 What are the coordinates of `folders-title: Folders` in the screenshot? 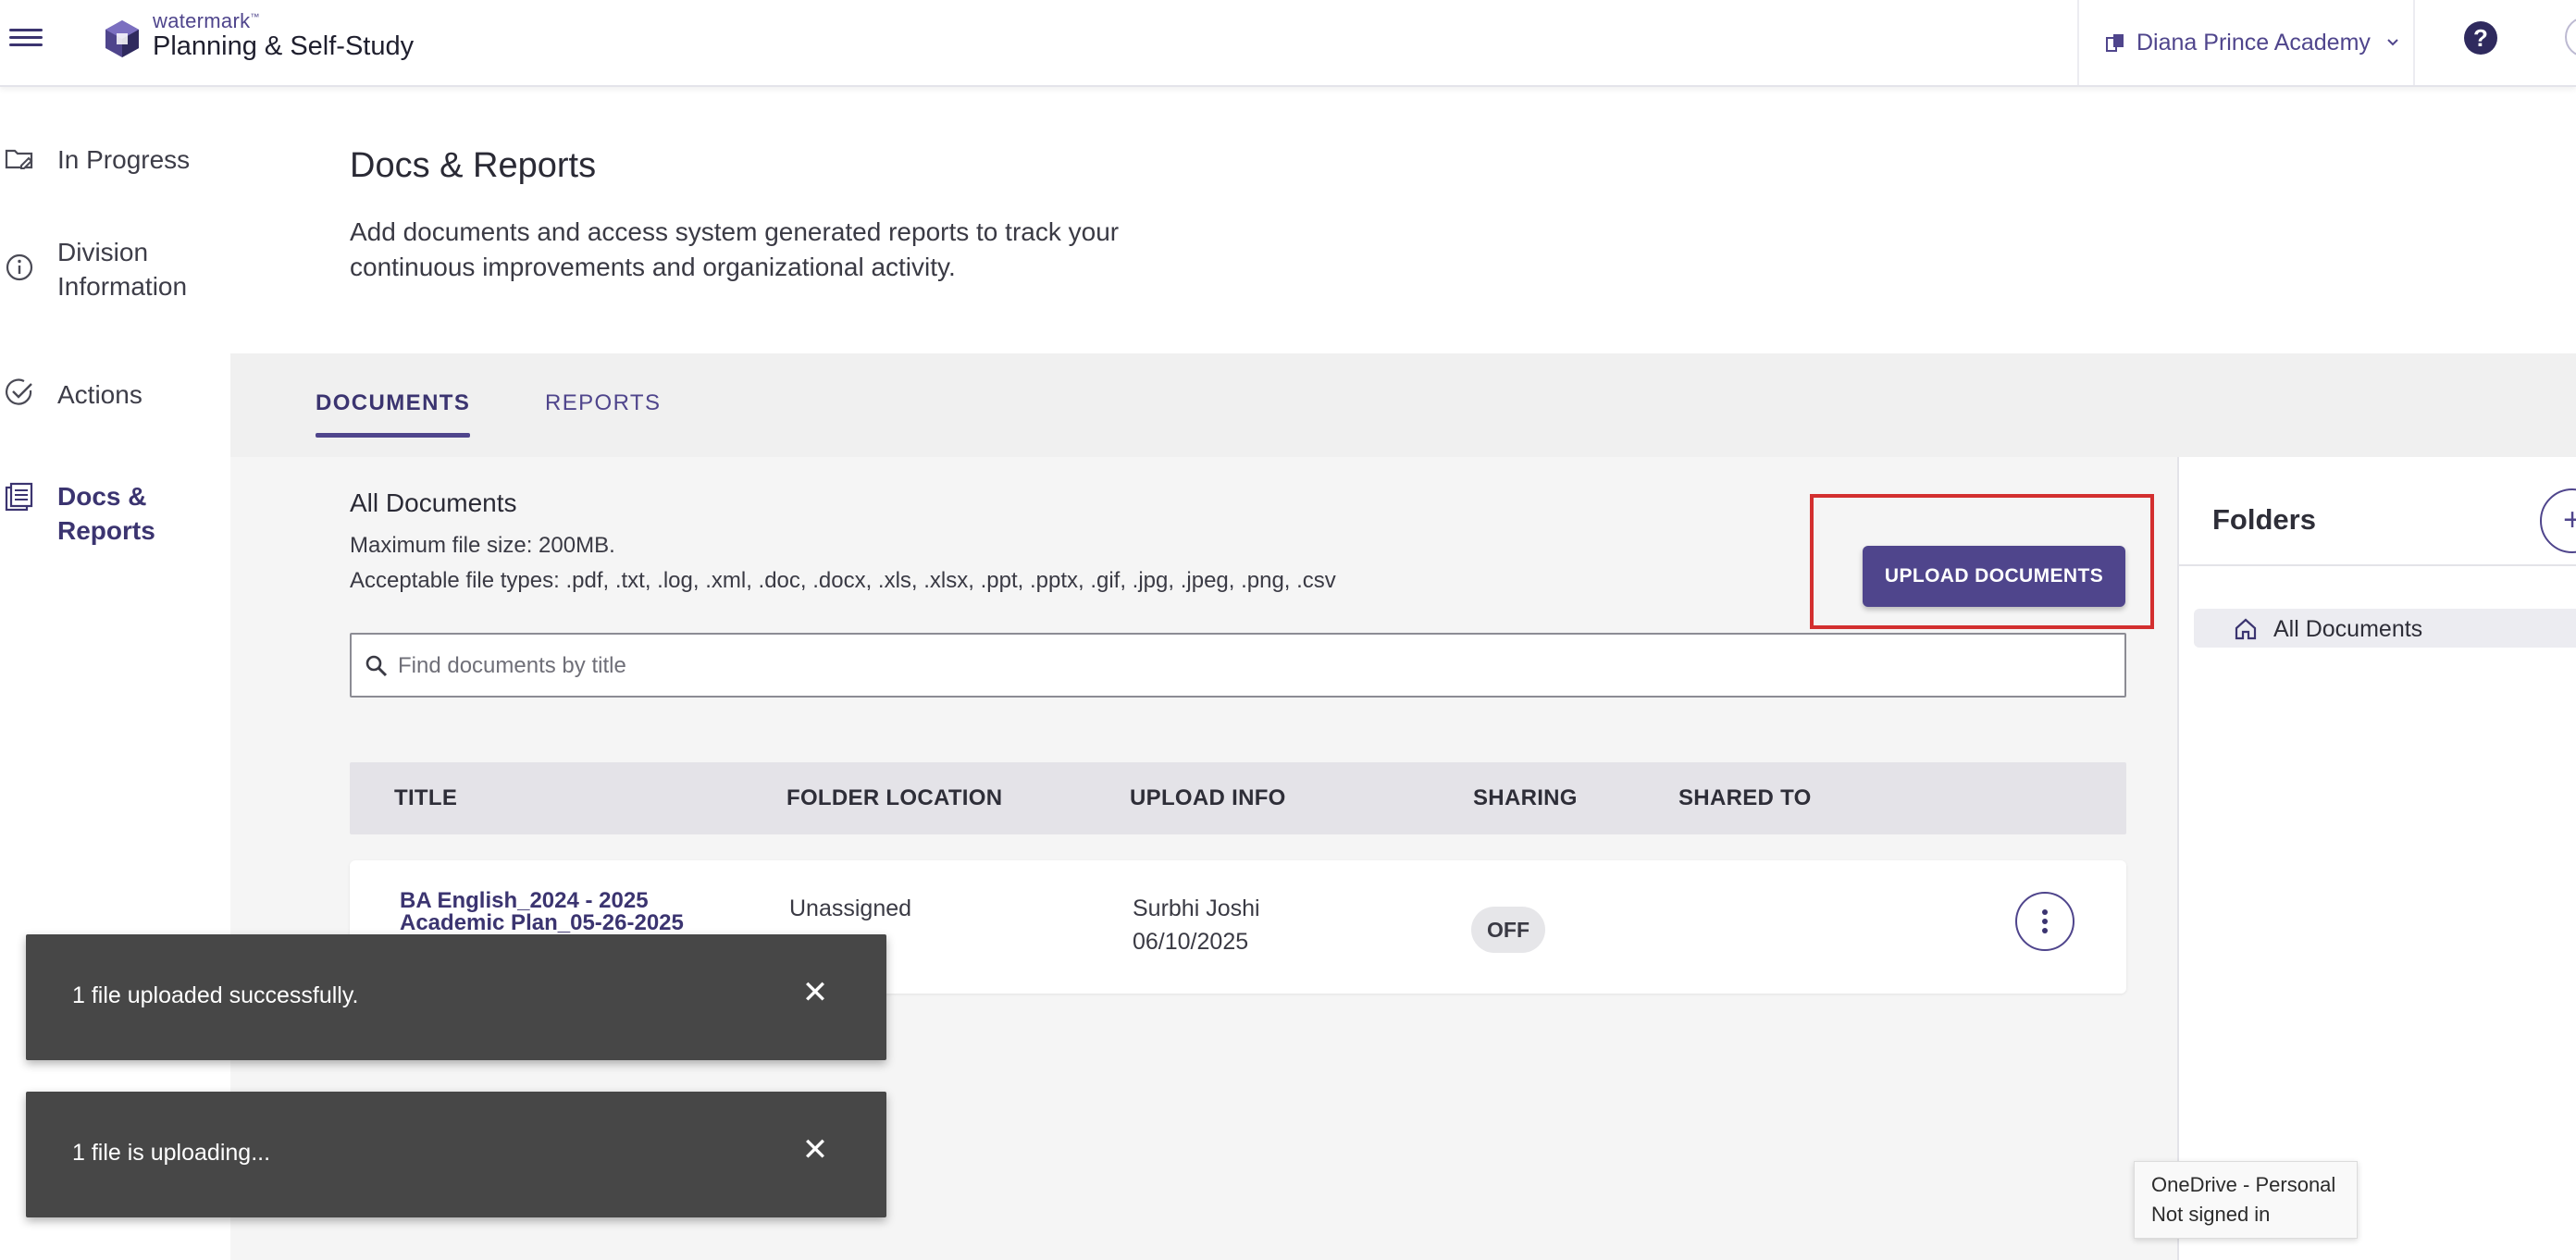 It's located at (2264, 519).